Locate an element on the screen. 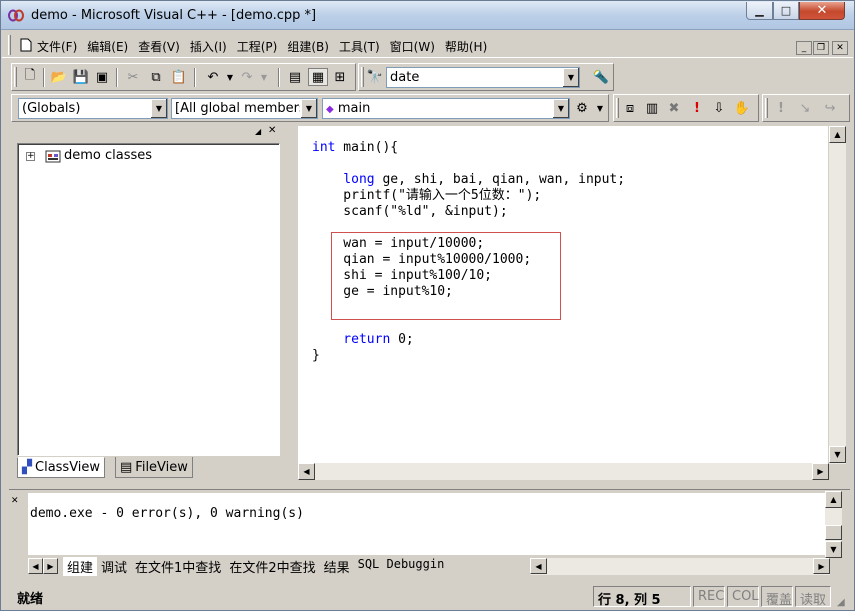  menu-tools: 工具(T) is located at coordinates (359, 46).